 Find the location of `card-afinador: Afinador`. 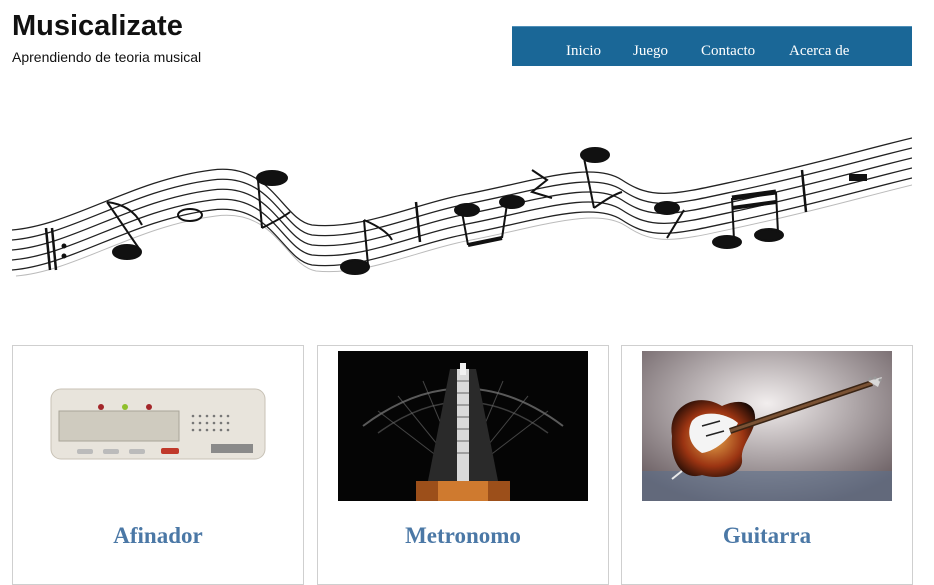

card-afinador: Afinador is located at coordinates (158, 465).